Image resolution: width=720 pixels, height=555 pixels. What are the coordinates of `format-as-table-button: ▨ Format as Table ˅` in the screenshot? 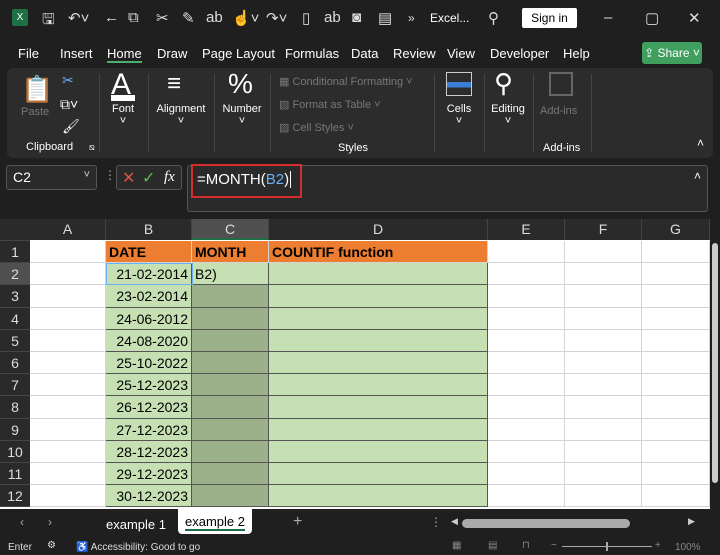 It's located at (330, 104).